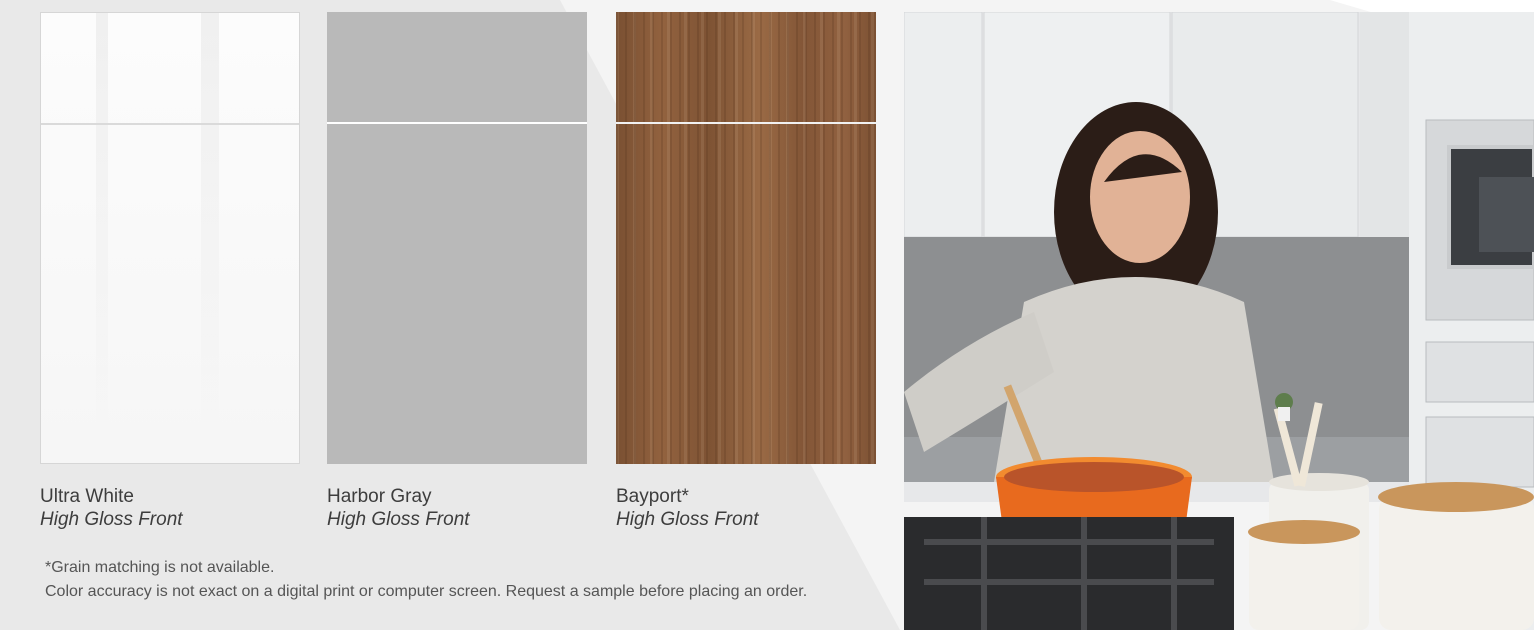 The image size is (1534, 630). Describe the element at coordinates (160, 567) in the screenshot. I see `grain-note: *Grain matching is not available.` at that location.